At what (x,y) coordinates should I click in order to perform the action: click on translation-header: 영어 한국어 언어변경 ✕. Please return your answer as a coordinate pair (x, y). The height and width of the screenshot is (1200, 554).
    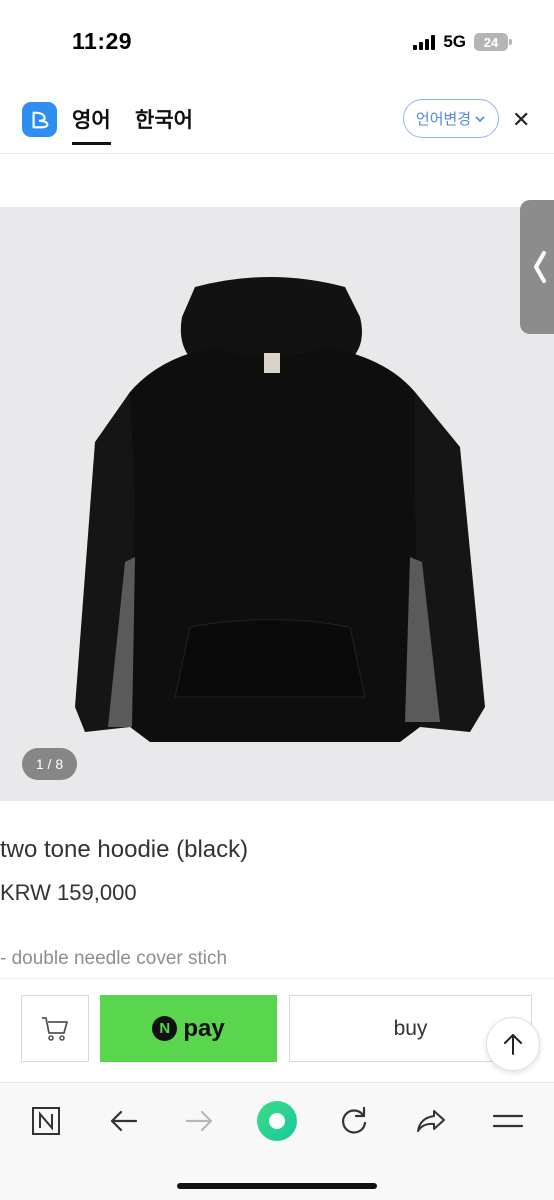
    Looking at the image, I should click on (277, 117).